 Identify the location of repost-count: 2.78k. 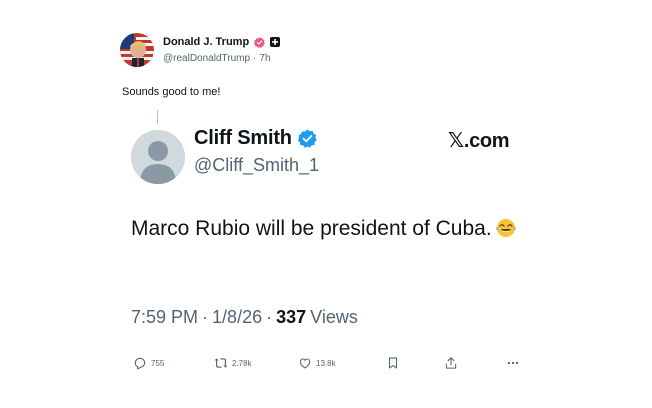
(242, 363).